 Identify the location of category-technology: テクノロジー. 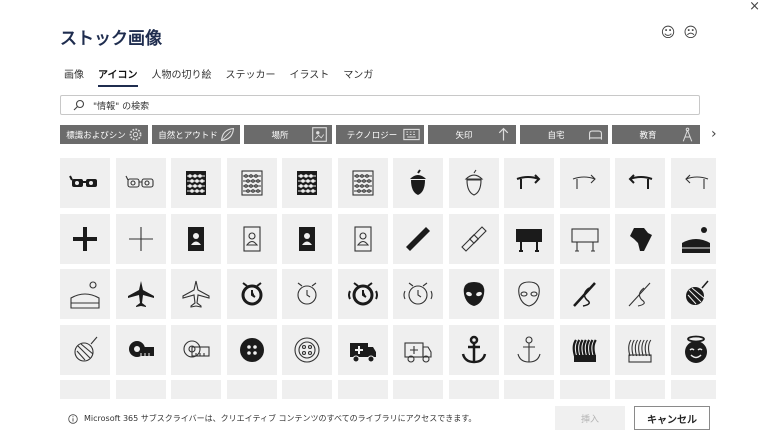
(380, 134).